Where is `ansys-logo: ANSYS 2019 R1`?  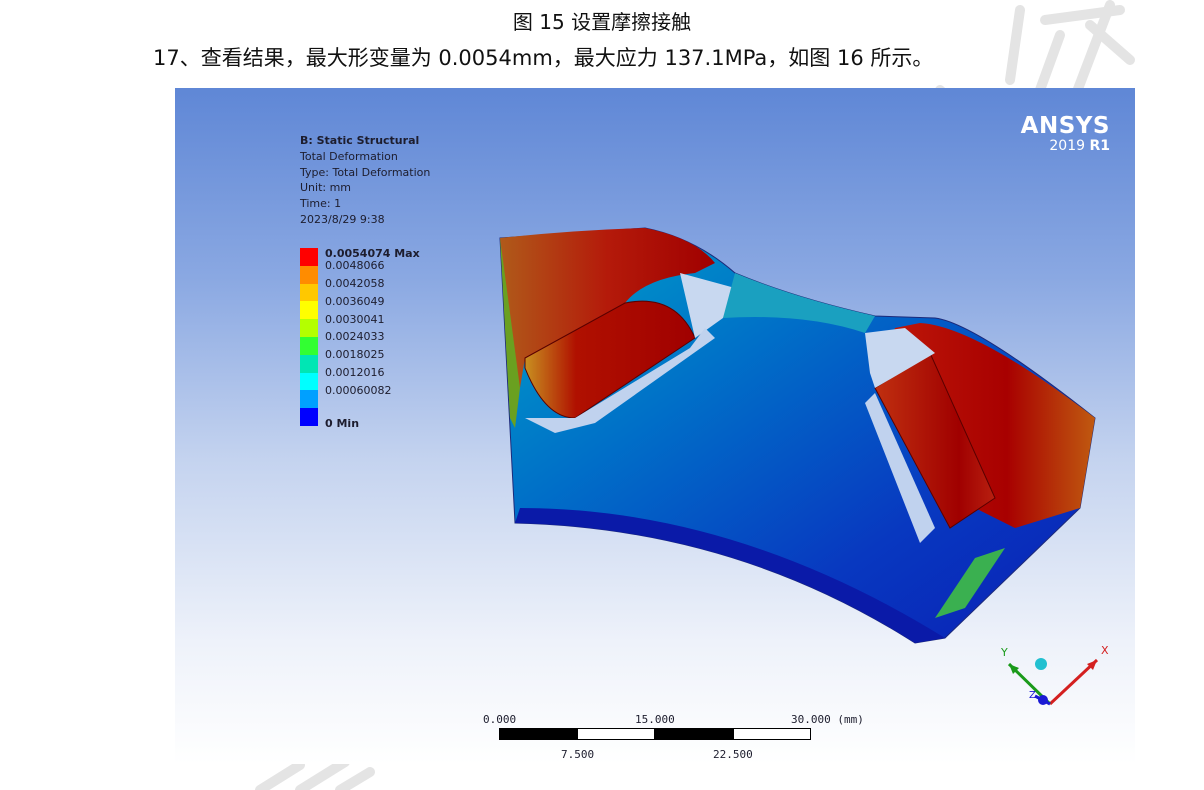
ansys-logo: ANSYS 2019 R1 is located at coordinates (1065, 133).